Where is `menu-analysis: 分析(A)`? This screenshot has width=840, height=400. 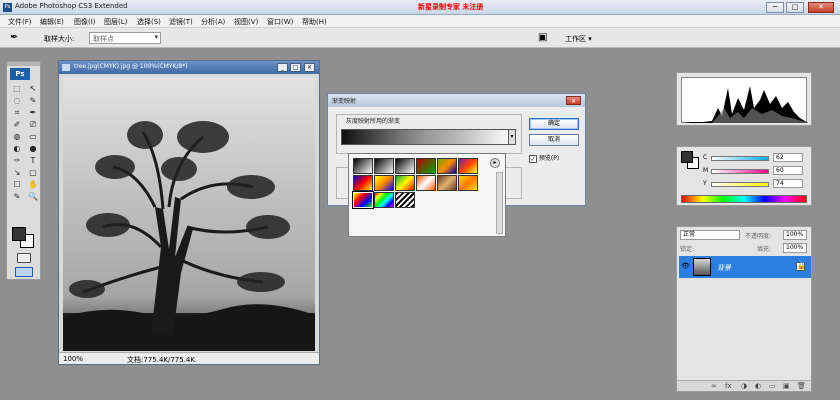 menu-analysis: 分析(A) is located at coordinates (213, 22).